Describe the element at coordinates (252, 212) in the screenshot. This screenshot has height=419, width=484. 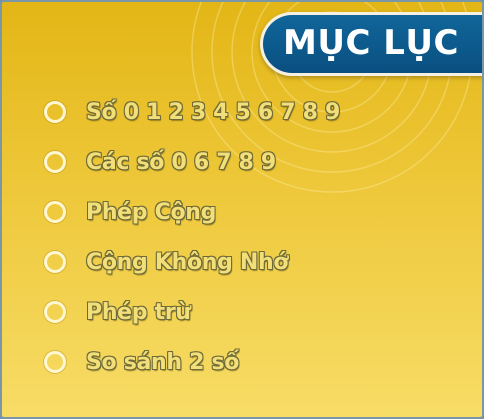
I see `menu-item-phep-cong: Phép Cộng` at that location.